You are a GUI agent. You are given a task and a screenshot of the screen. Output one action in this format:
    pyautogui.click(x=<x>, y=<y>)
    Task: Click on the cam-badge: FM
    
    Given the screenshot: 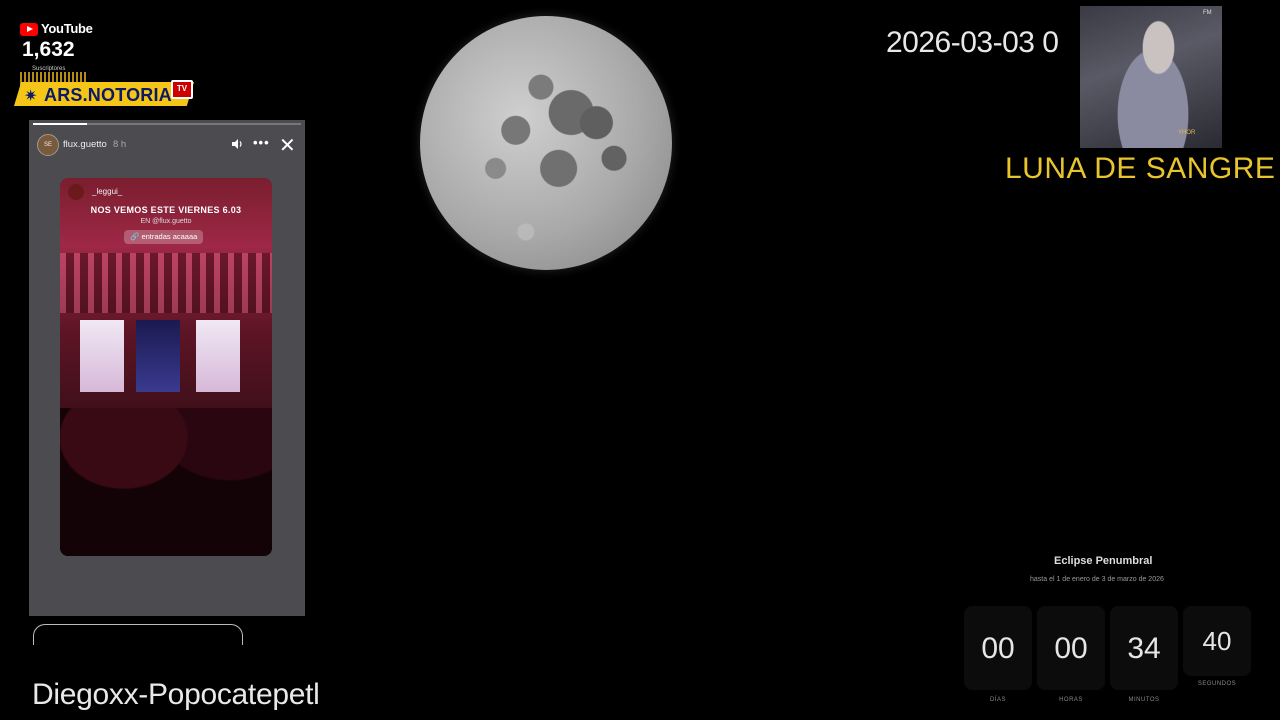 What is the action you would take?
    pyautogui.click(x=1207, y=13)
    